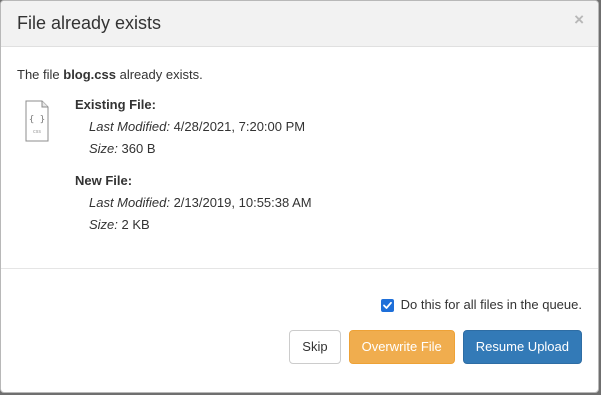  I want to click on existing-size-value: 360 B, so click(138, 148).